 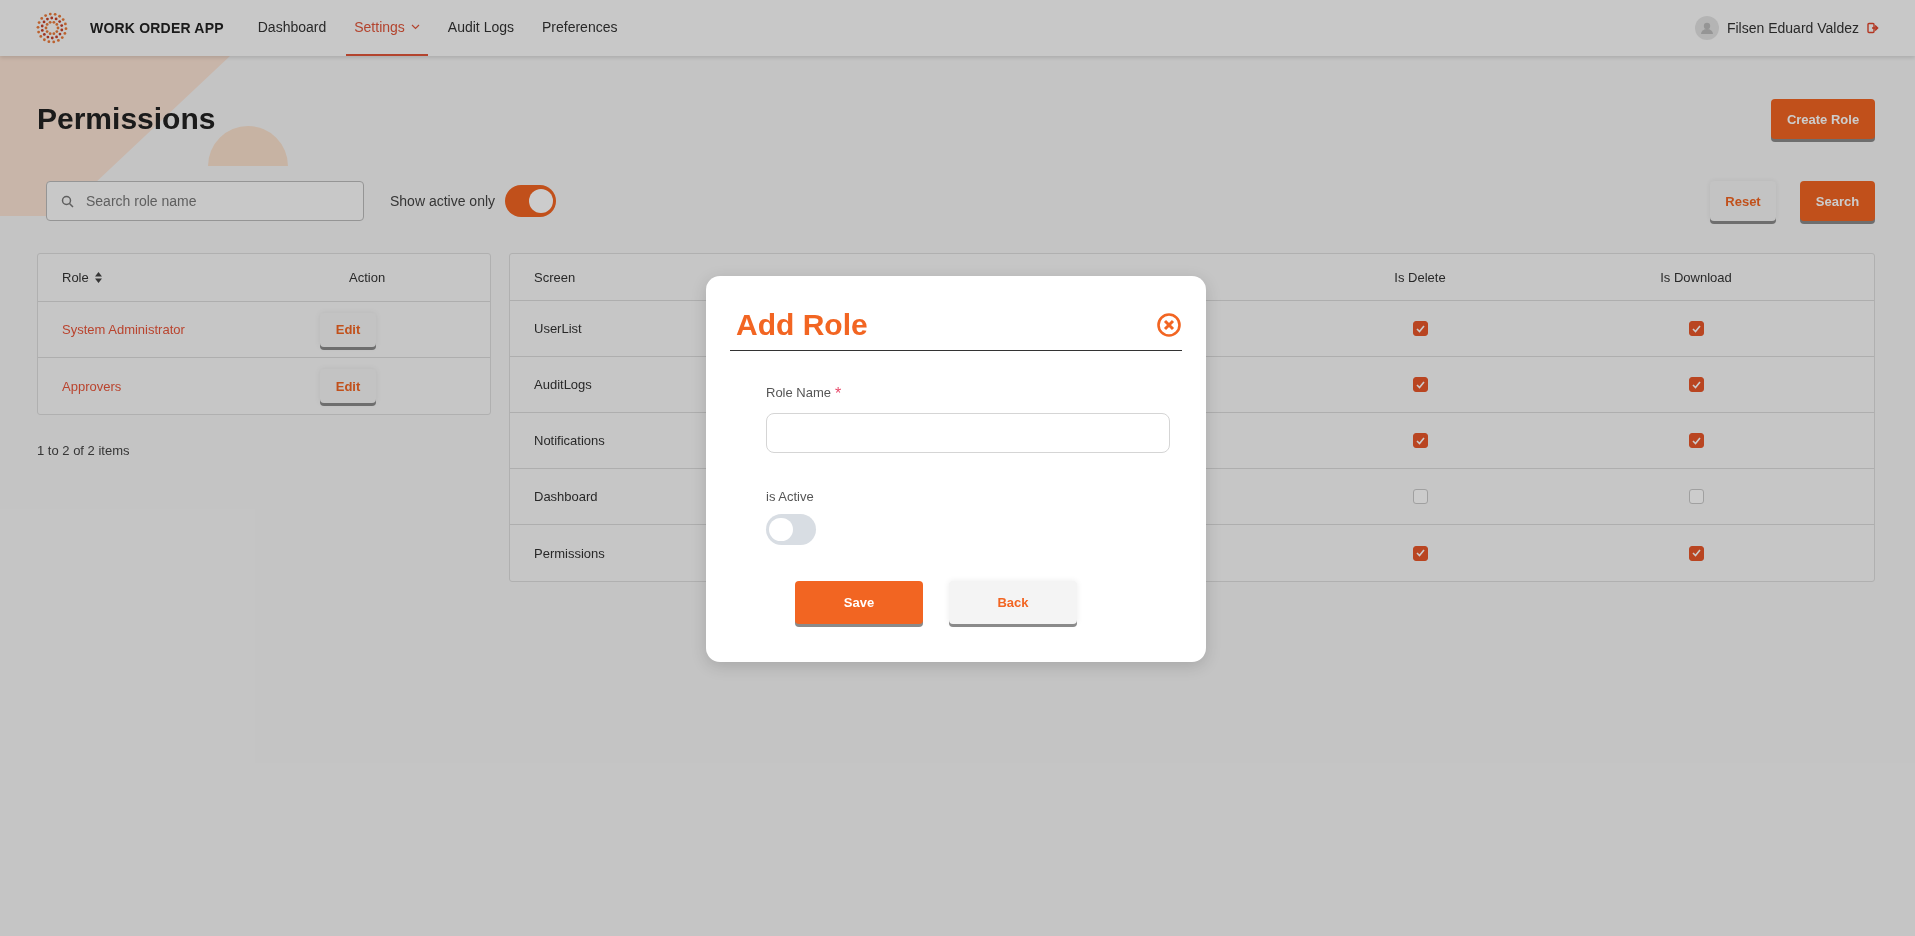 I want to click on user-name: Filsen Eduard Valdez, so click(x=1792, y=28).